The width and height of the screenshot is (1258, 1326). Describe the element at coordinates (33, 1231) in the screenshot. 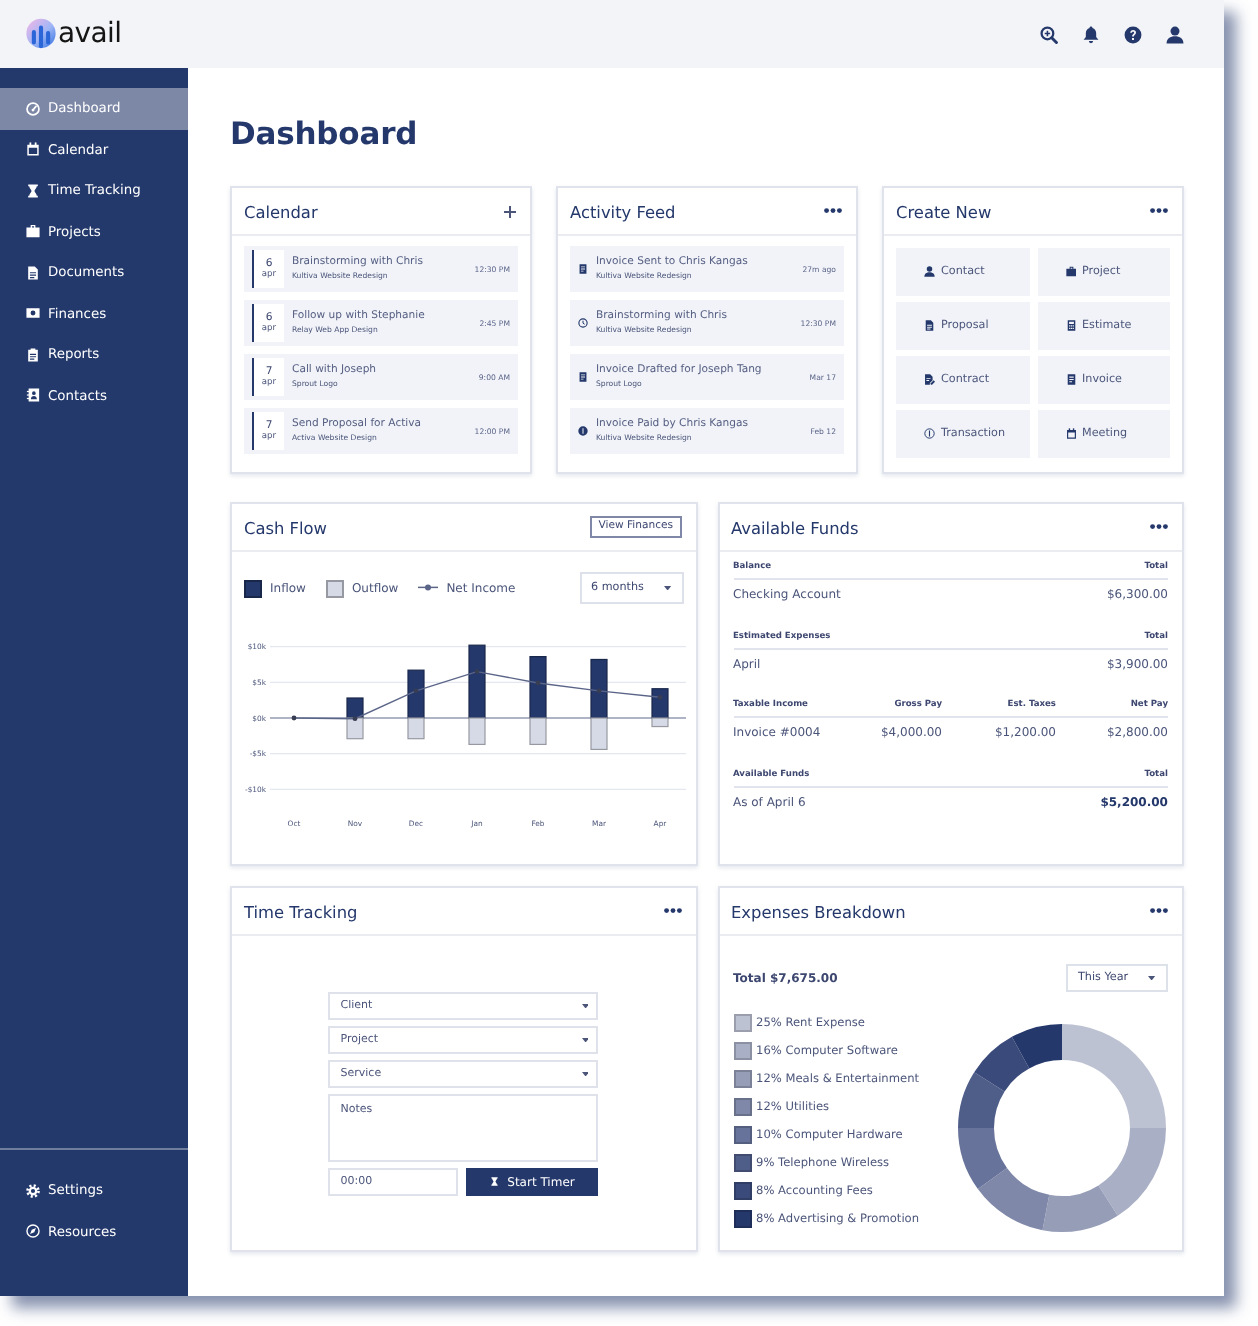

I see `compass-icon` at that location.